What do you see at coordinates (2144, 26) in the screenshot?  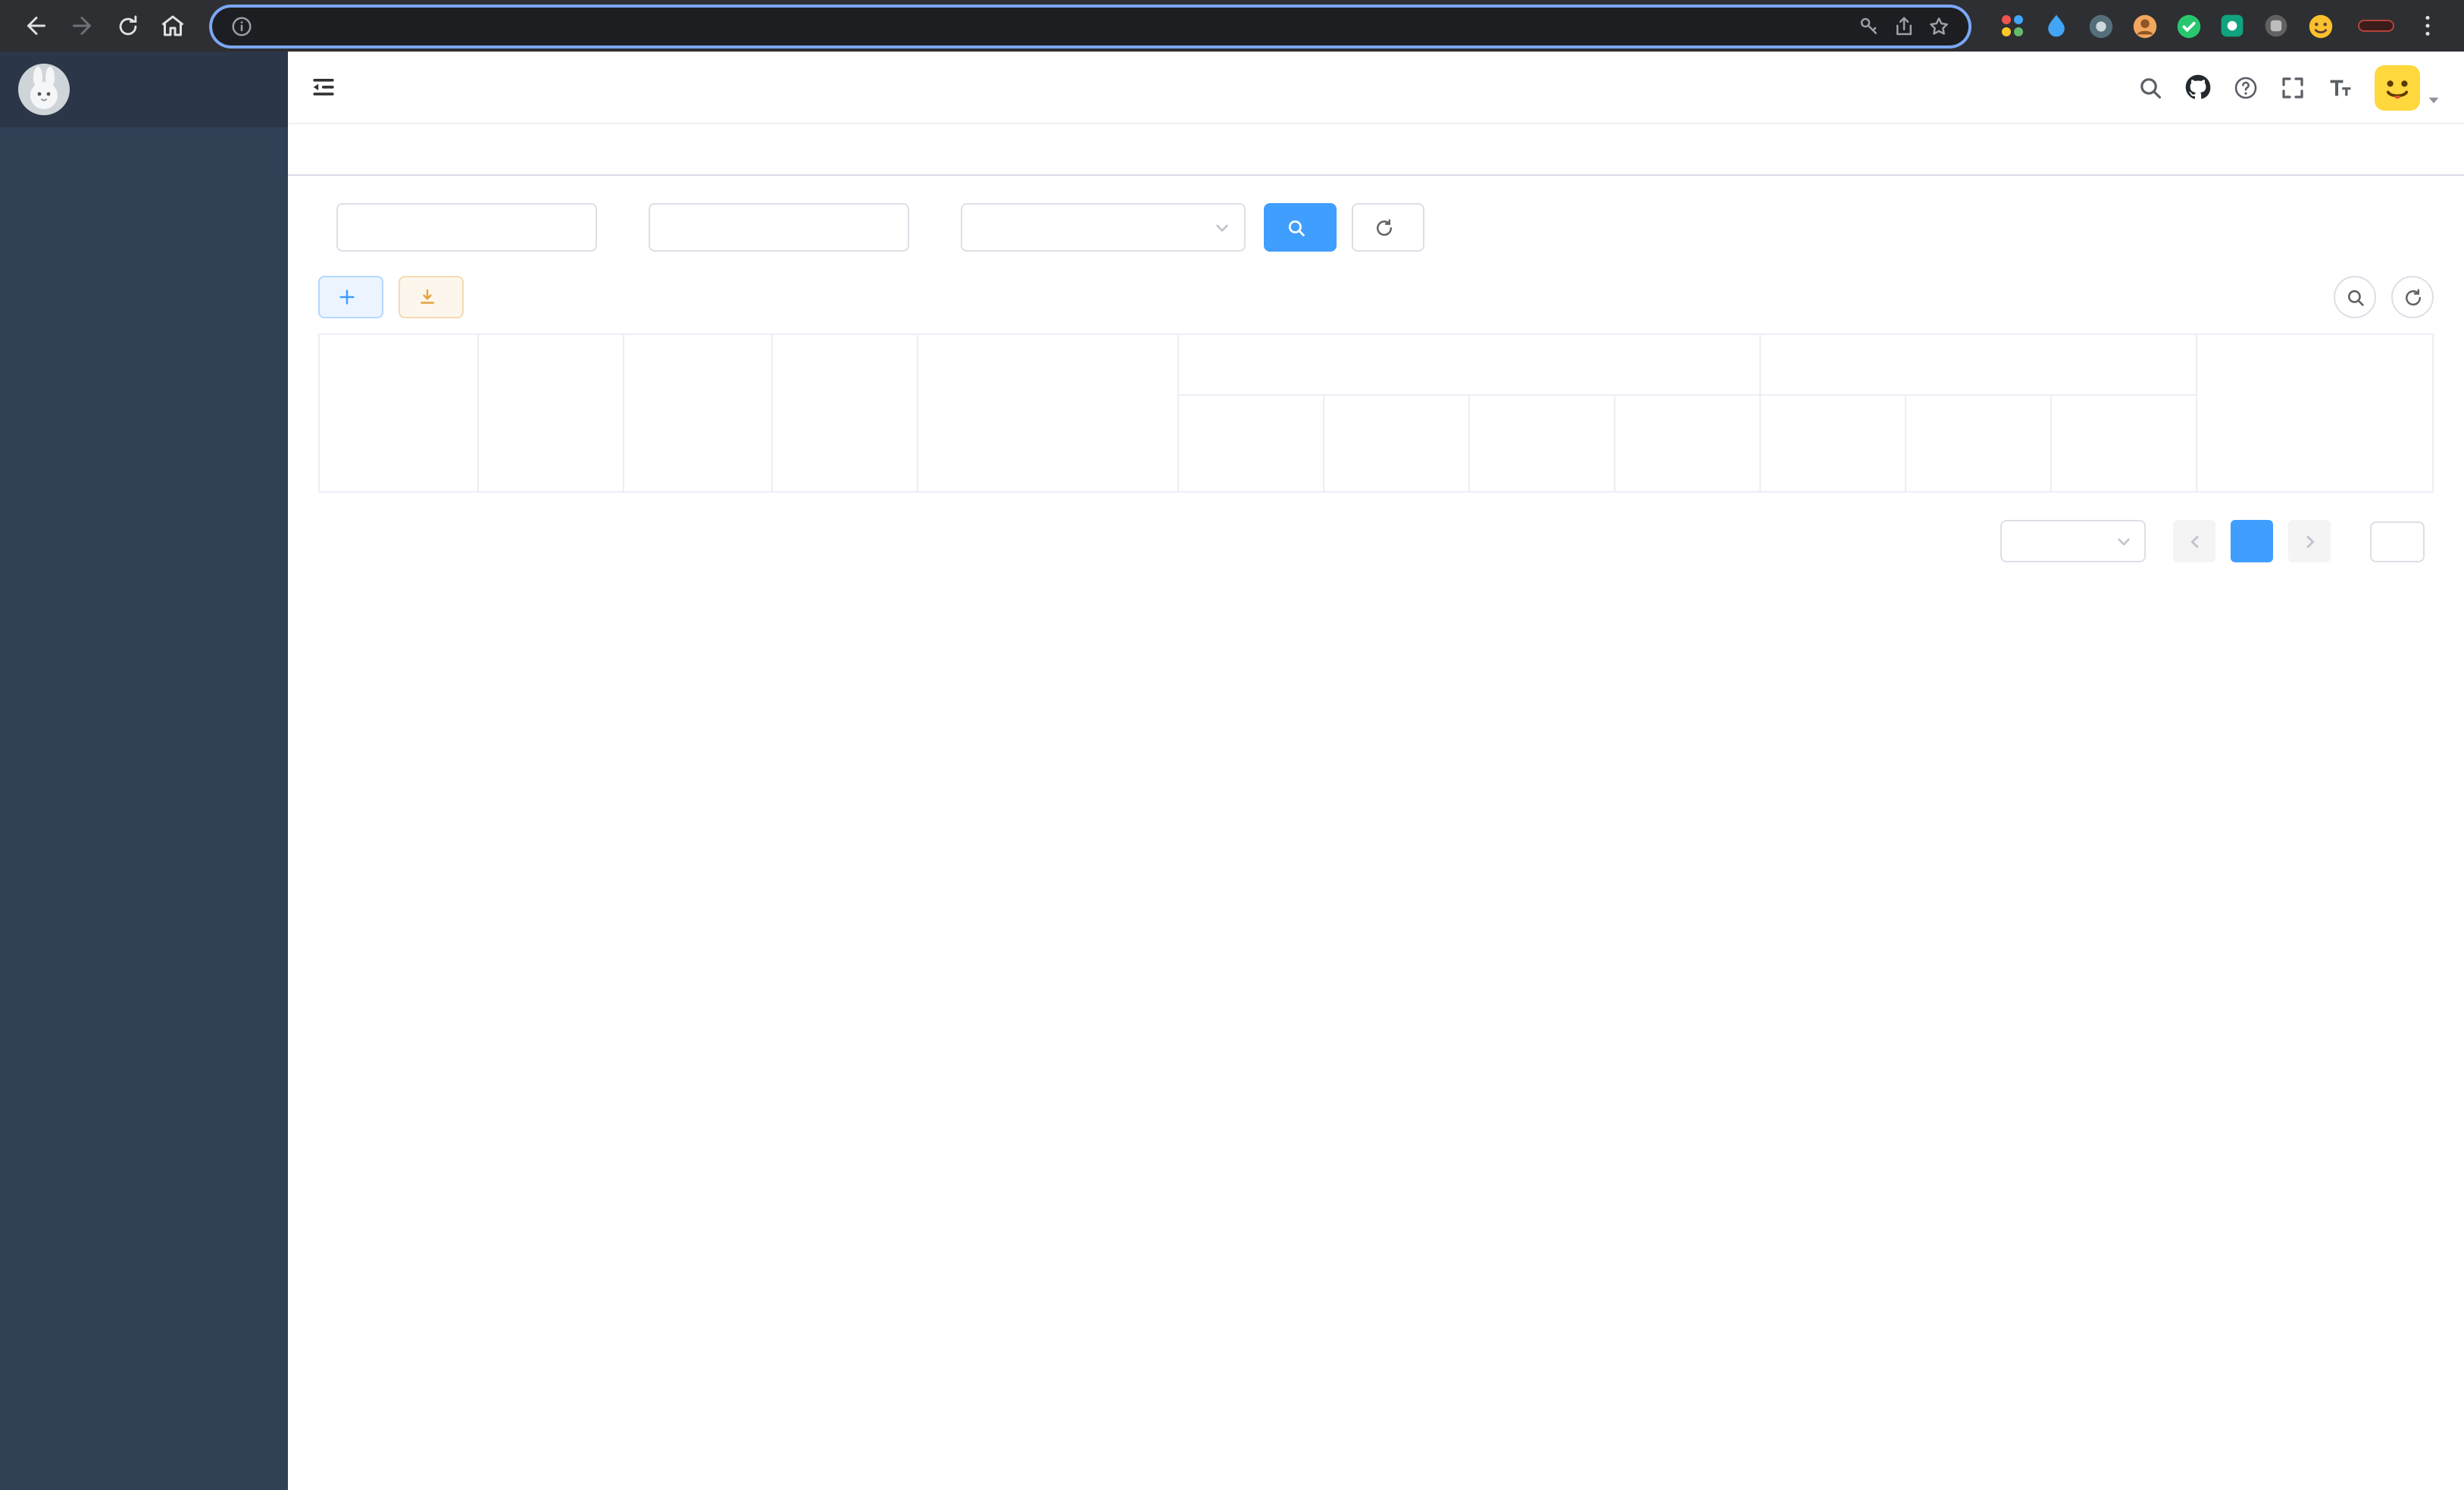 I see `extension-profile-icon` at bounding box center [2144, 26].